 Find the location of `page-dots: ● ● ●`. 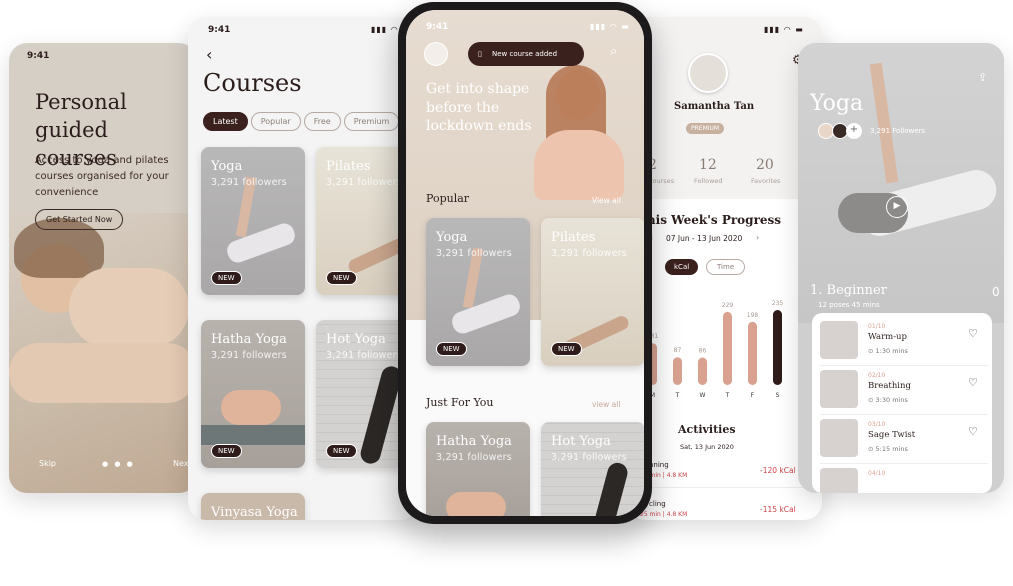

page-dots: ● ● ● is located at coordinates (118, 464).